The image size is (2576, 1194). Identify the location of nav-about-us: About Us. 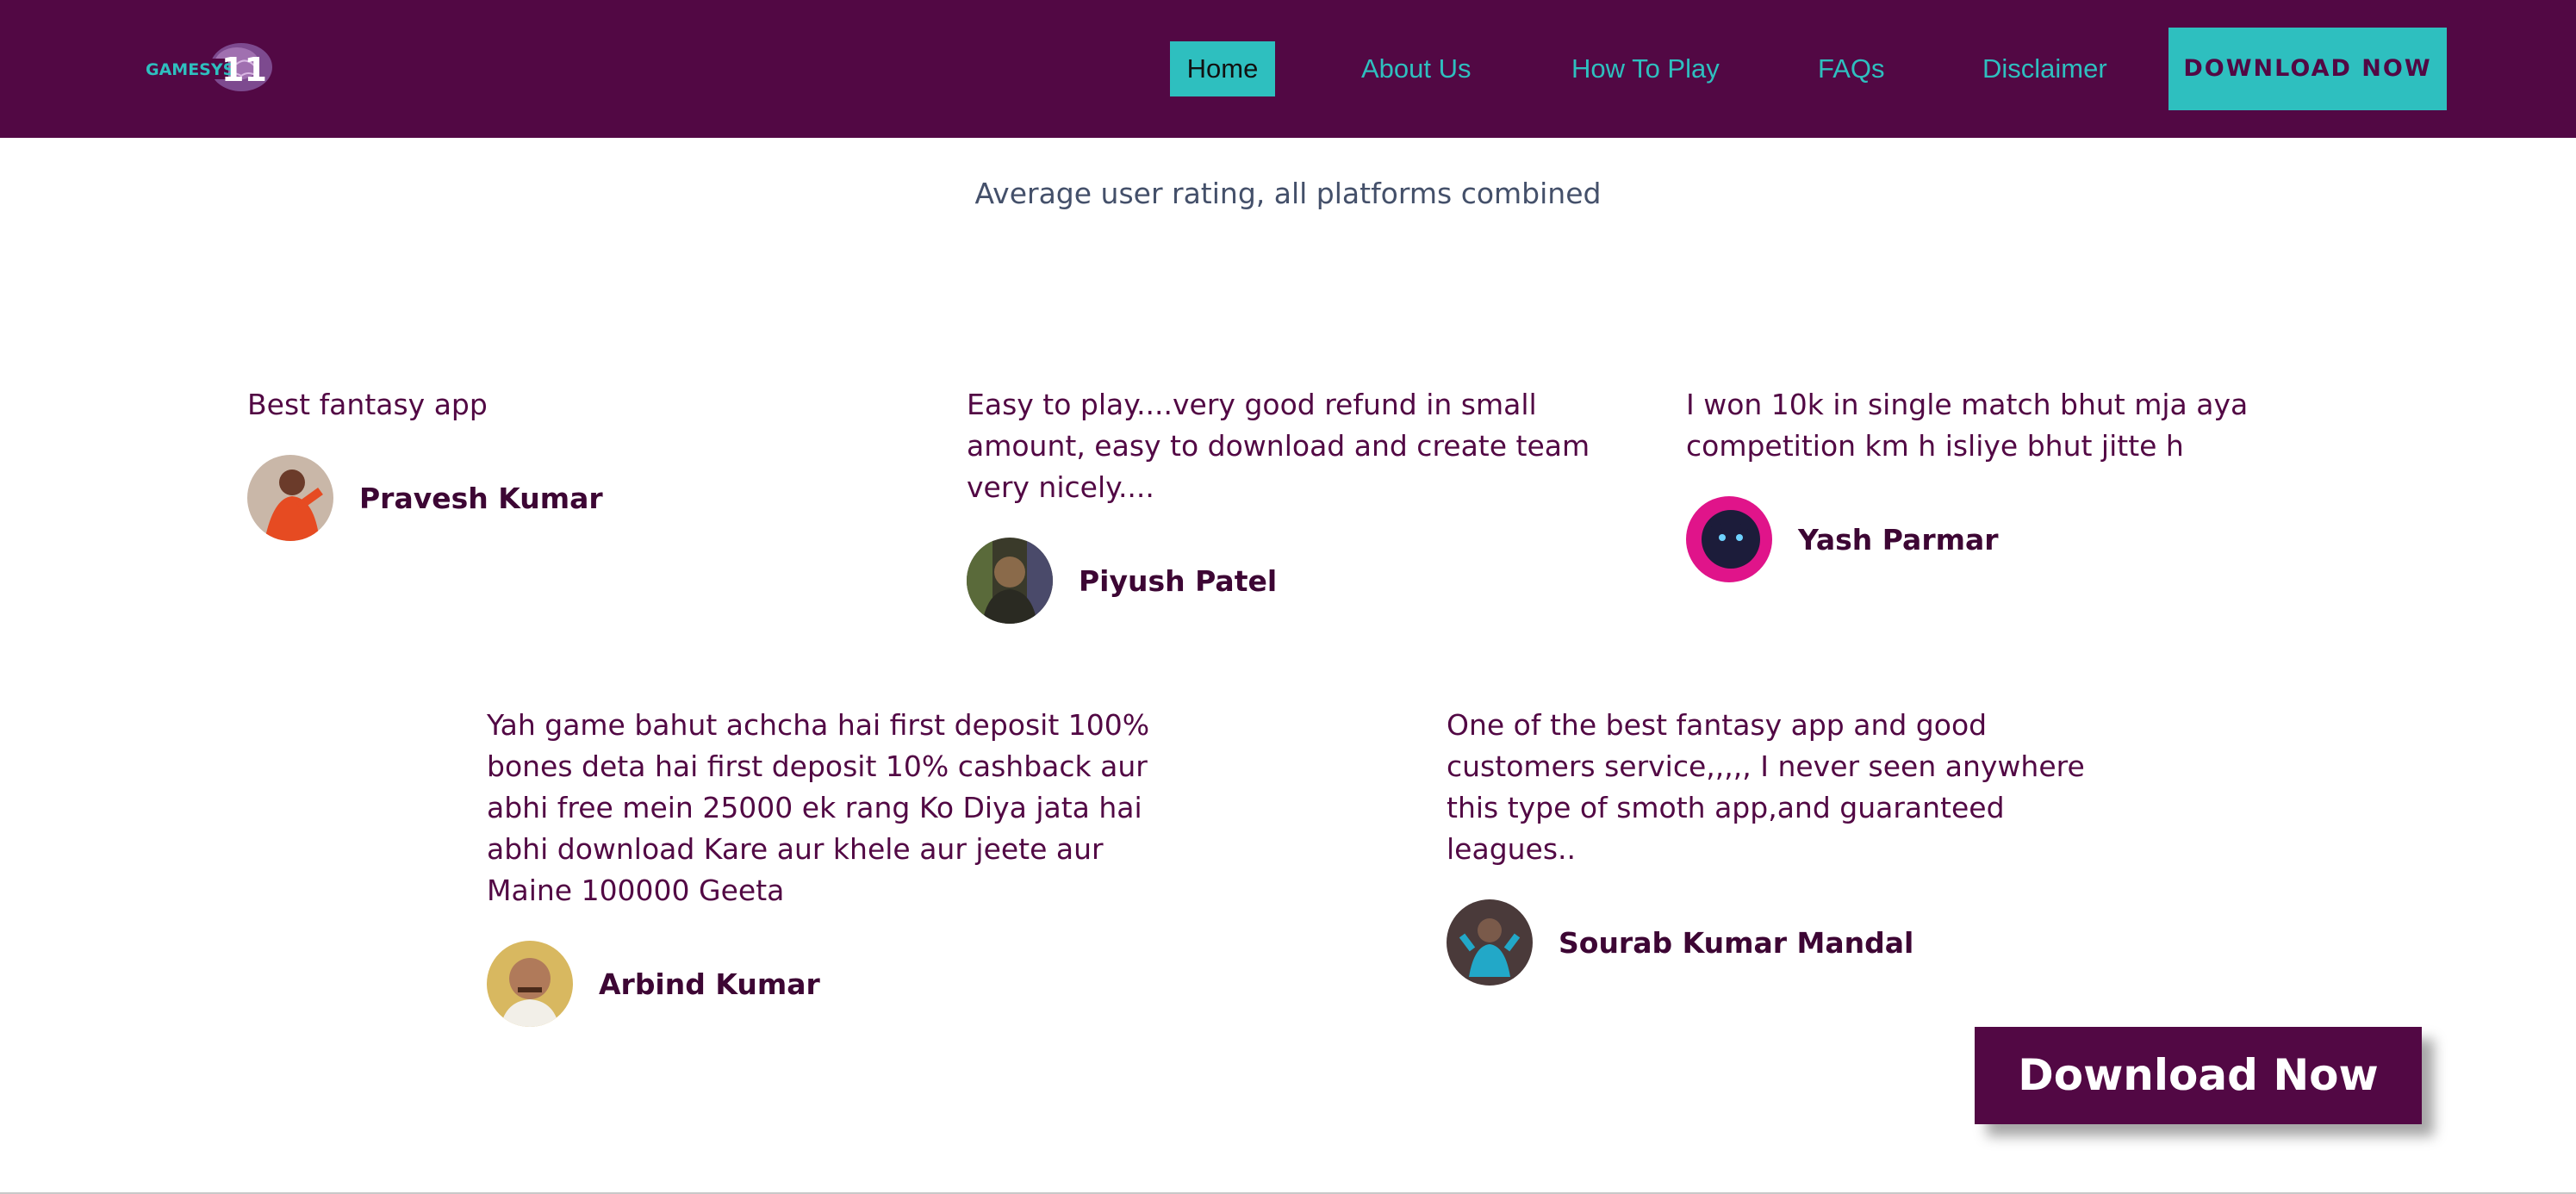
(1417, 68).